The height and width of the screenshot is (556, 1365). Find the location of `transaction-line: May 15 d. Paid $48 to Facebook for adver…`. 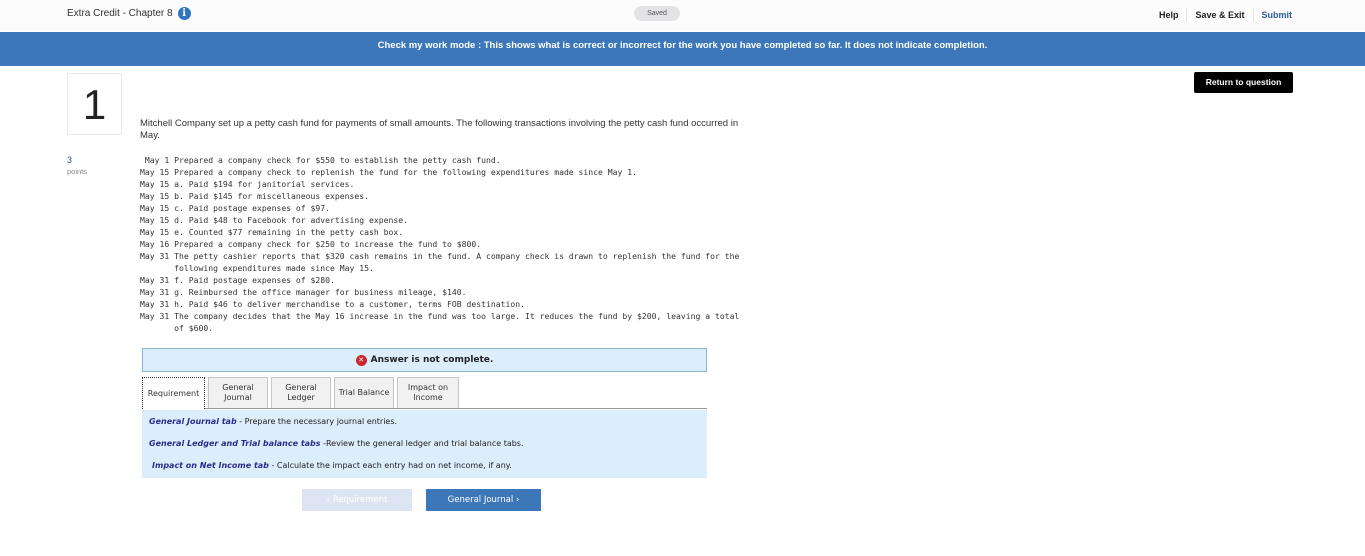

transaction-line: May 15 d. Paid $48 to Facebook for adver… is located at coordinates (274, 220).